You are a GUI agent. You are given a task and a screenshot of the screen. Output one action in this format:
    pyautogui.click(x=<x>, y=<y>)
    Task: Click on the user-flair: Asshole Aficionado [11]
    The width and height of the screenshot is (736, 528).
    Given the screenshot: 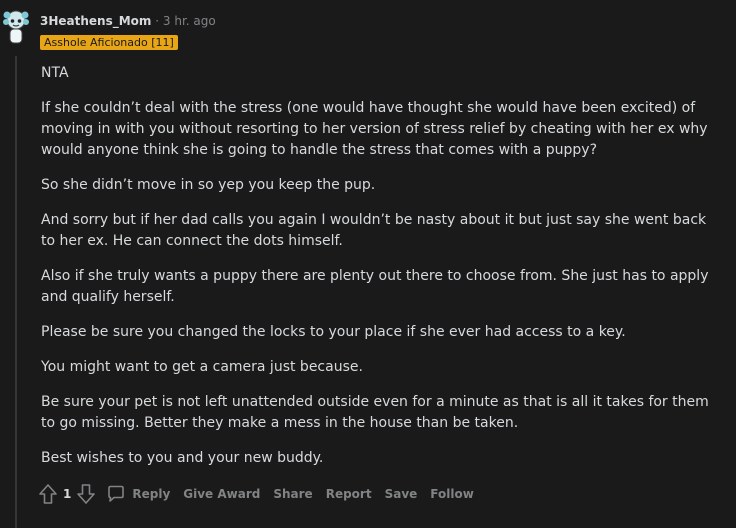 What is the action you would take?
    pyautogui.click(x=109, y=42)
    